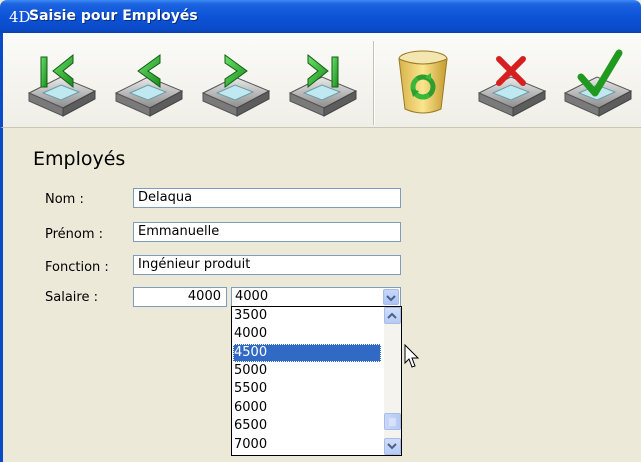 This screenshot has height=462, width=641. What do you see at coordinates (74, 234) in the screenshot?
I see `prenom-label: Prénom :` at bounding box center [74, 234].